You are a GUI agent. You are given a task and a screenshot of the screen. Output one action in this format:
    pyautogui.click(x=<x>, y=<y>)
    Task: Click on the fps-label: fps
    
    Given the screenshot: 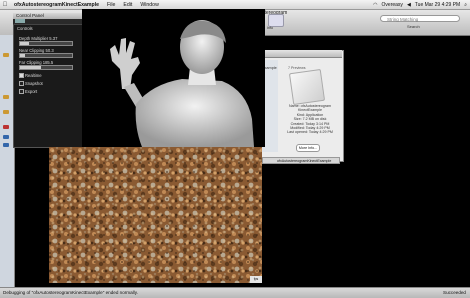 What is the action you would take?
    pyautogui.click(x=256, y=279)
    